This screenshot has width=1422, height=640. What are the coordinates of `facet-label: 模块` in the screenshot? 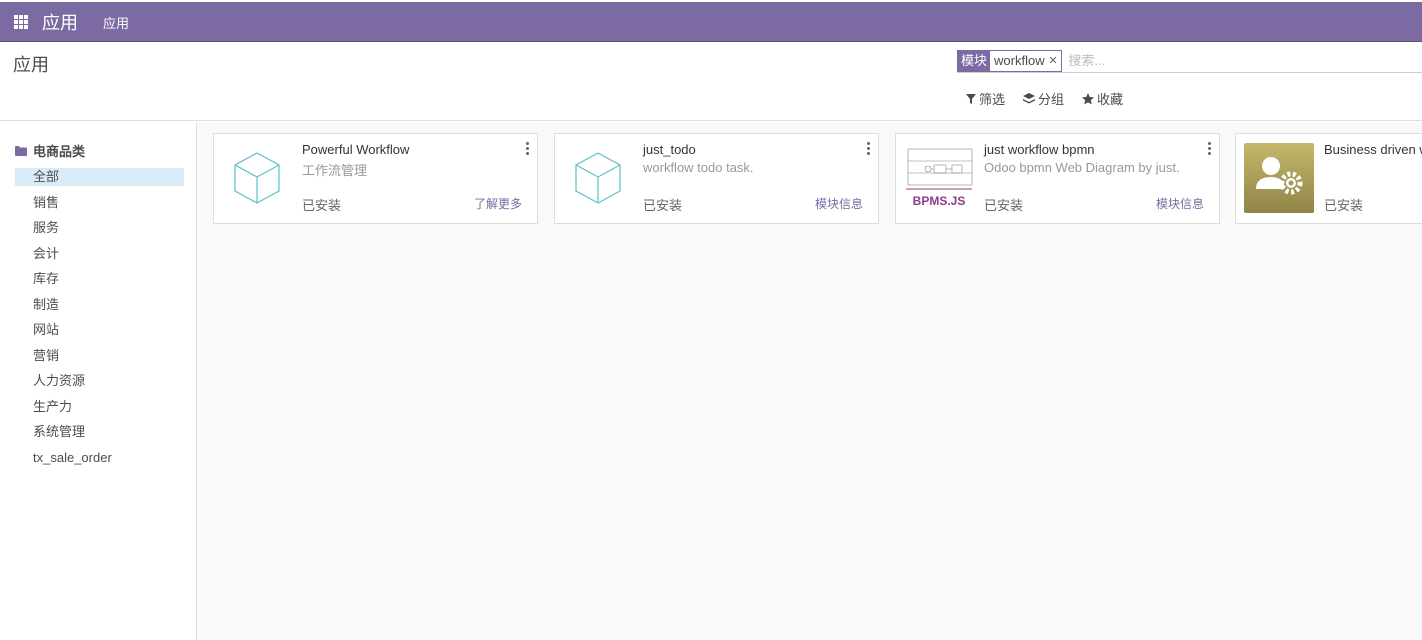 It's located at (974, 60).